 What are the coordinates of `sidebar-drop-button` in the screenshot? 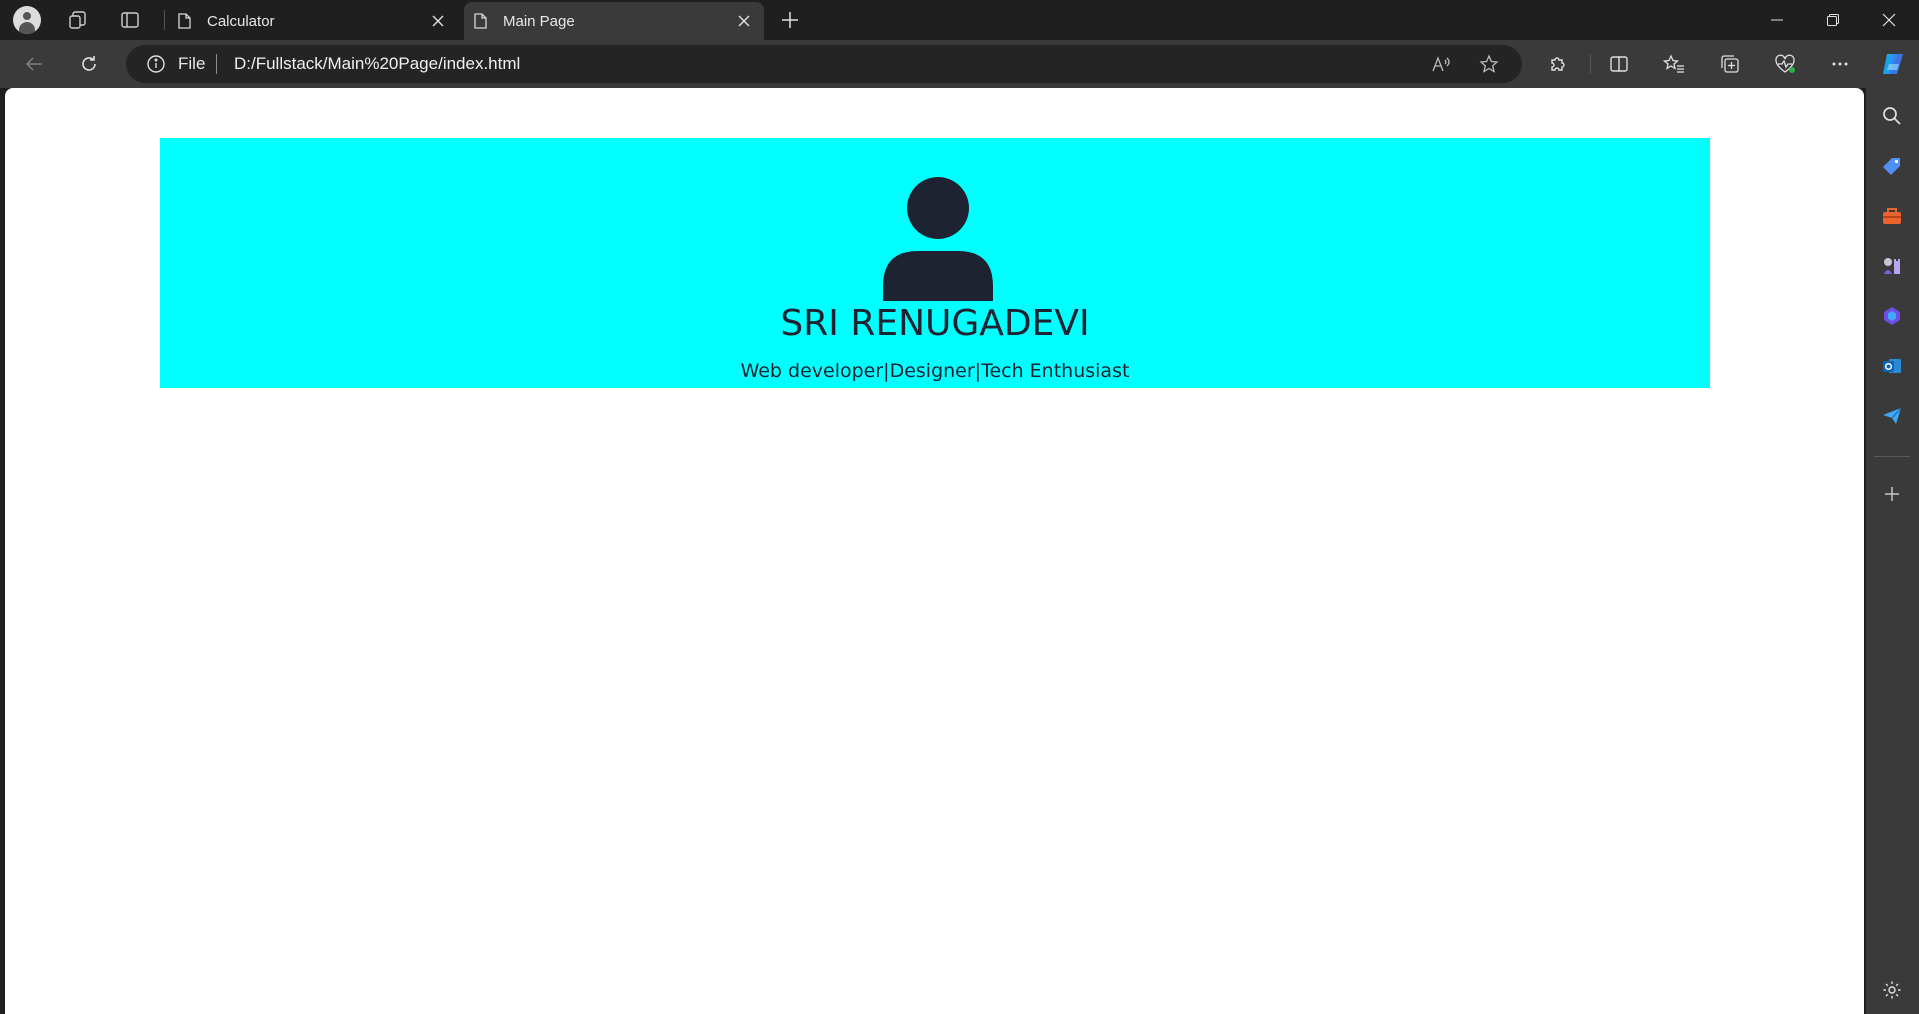 It's located at (1892, 416).